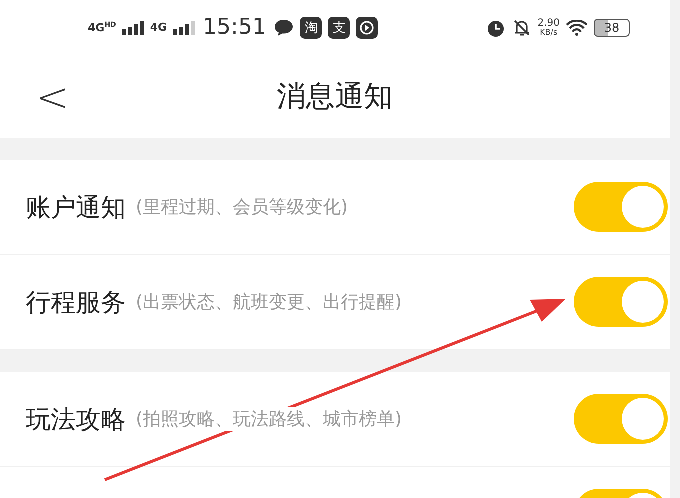 This screenshot has height=498, width=680. I want to click on page-title: 消息通知, so click(335, 96).